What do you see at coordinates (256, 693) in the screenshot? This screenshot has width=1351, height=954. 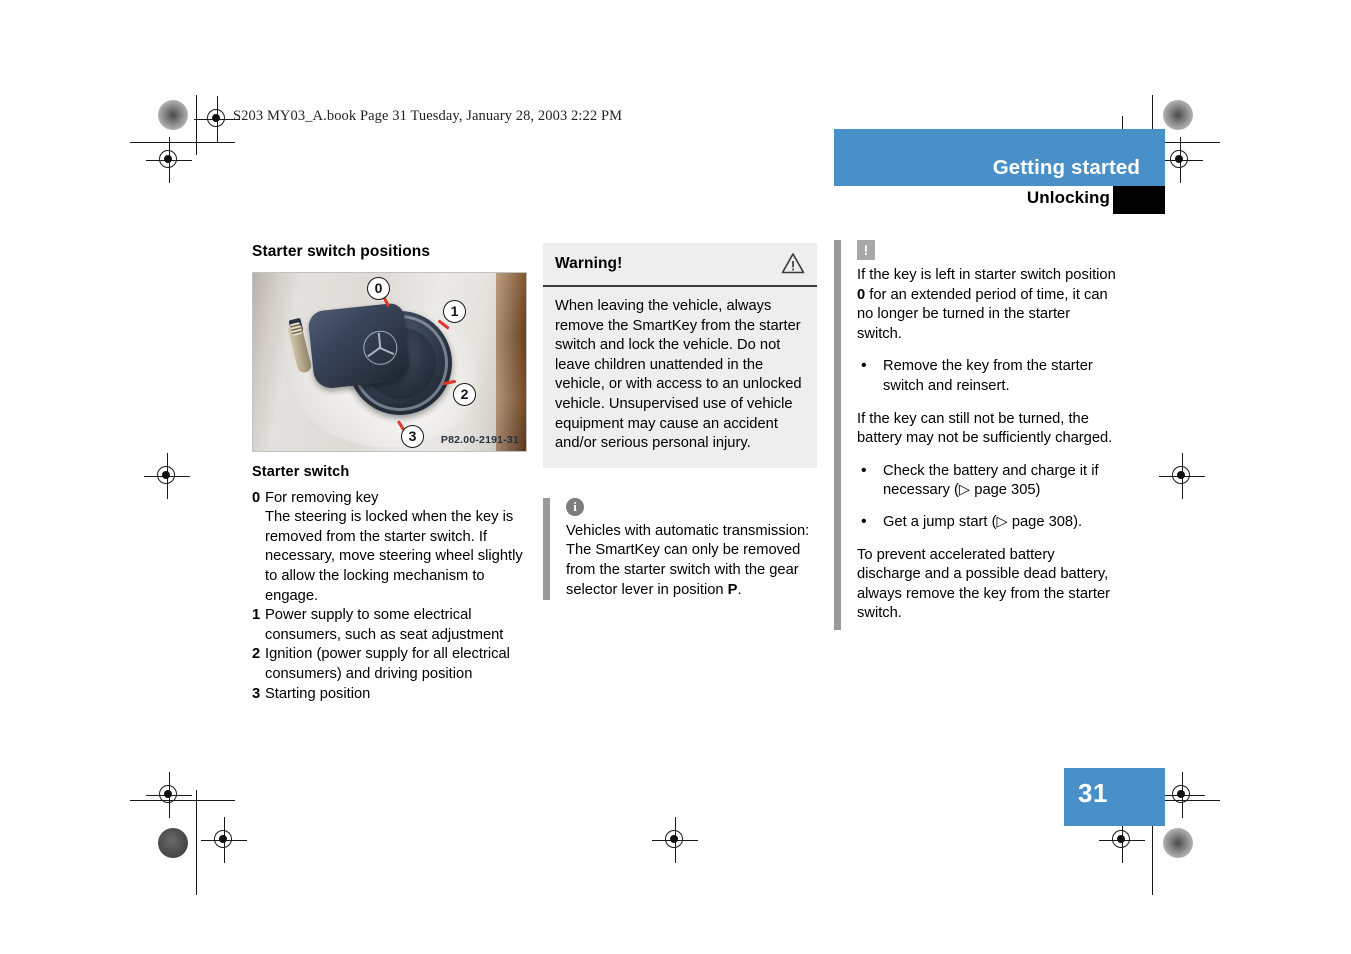 I see `legend-number-3: 3` at bounding box center [256, 693].